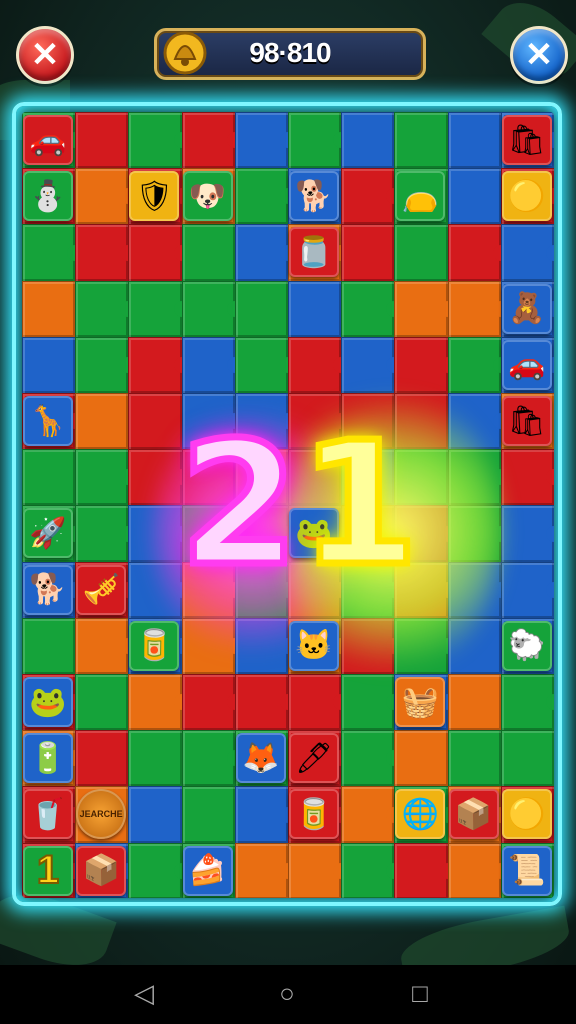 The image size is (576, 1024). What do you see at coordinates (314, 645) in the screenshot?
I see `cat-icon: 🐱` at bounding box center [314, 645].